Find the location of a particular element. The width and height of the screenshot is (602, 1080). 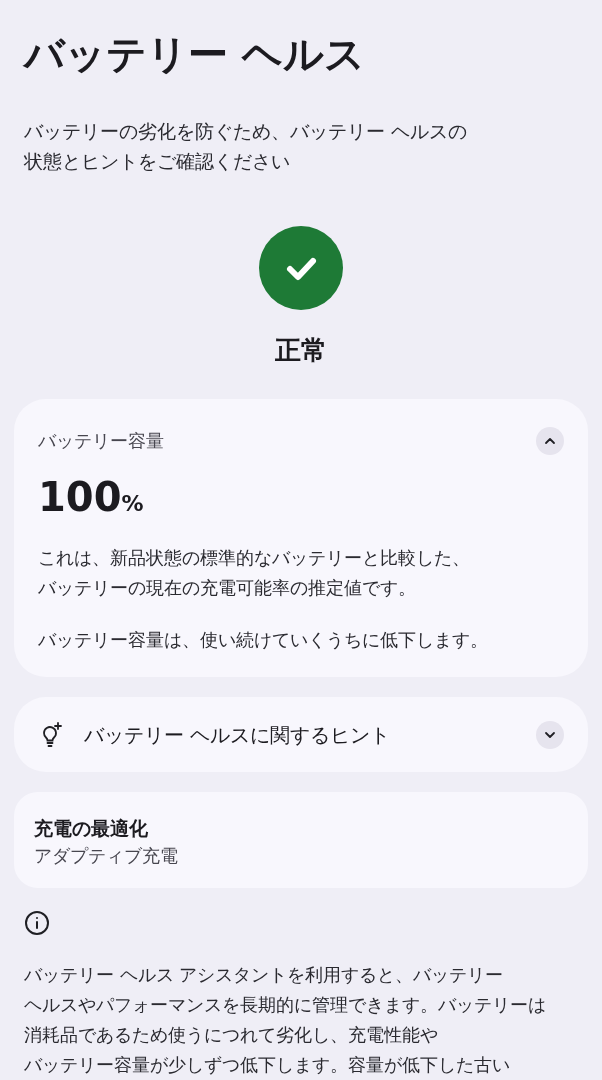

percent-unit: % is located at coordinates (132, 504).